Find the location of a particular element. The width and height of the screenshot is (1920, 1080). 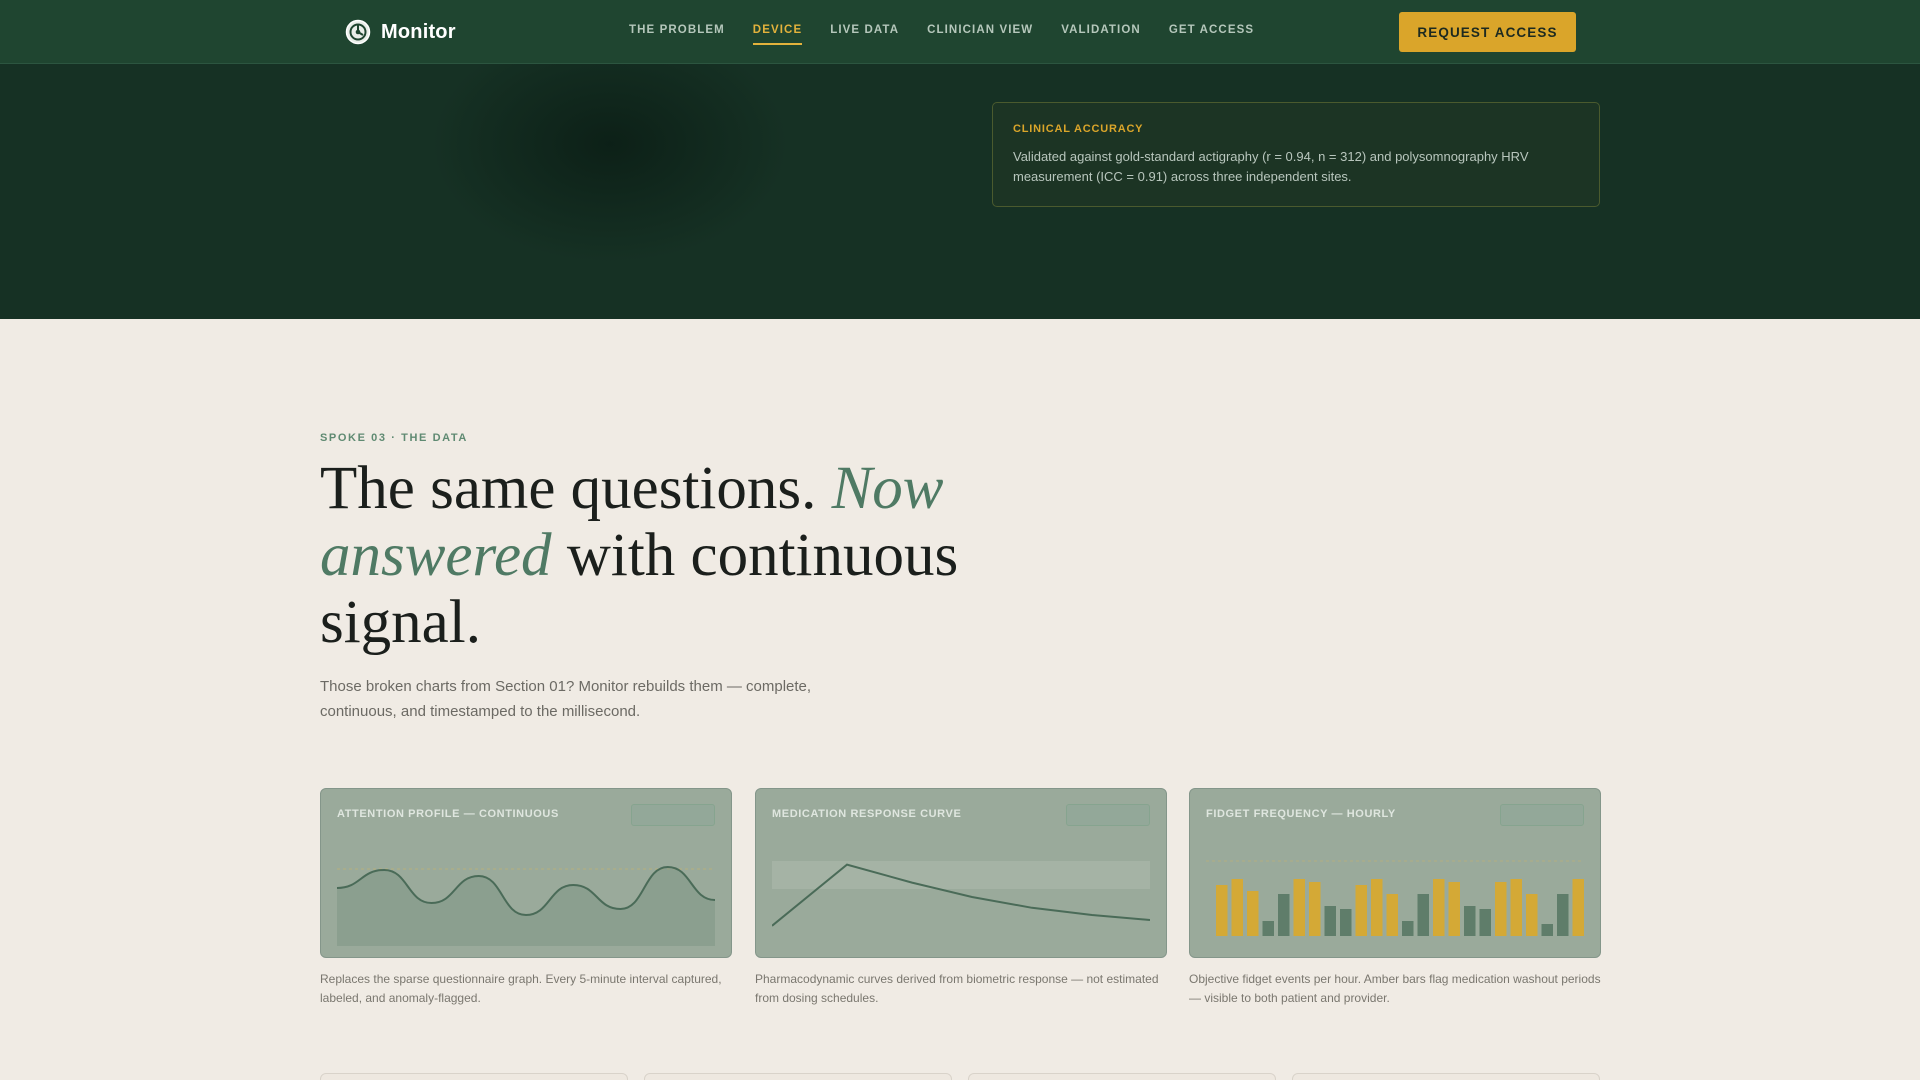

card-title: FIDGET FREQUENCY — HOURLY is located at coordinates (1301, 814).